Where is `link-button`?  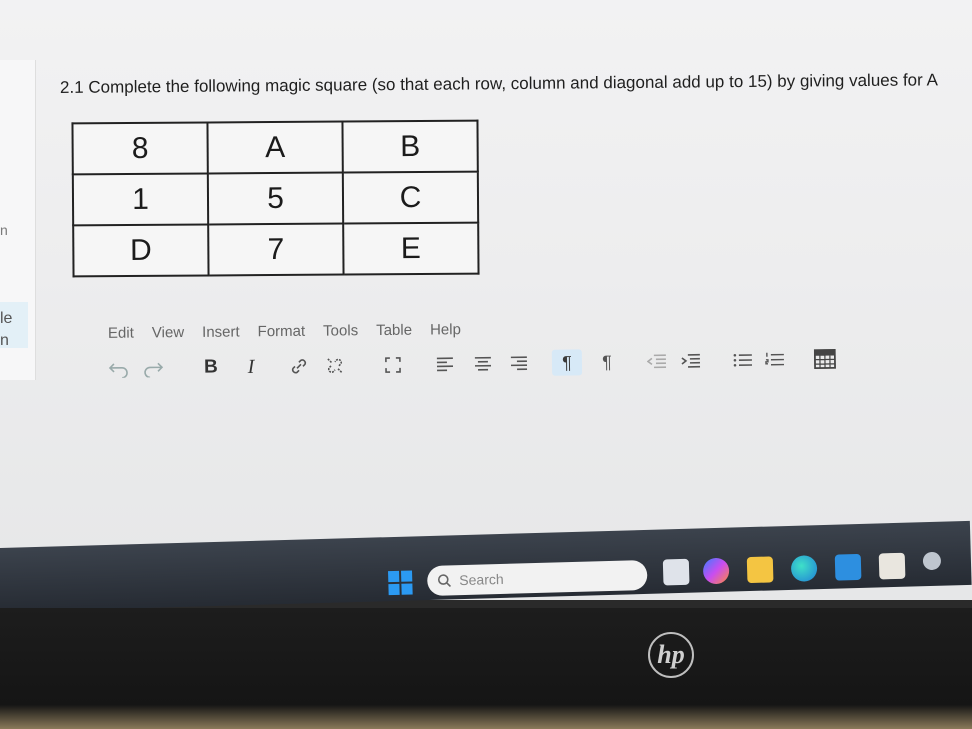 link-button is located at coordinates (299, 366).